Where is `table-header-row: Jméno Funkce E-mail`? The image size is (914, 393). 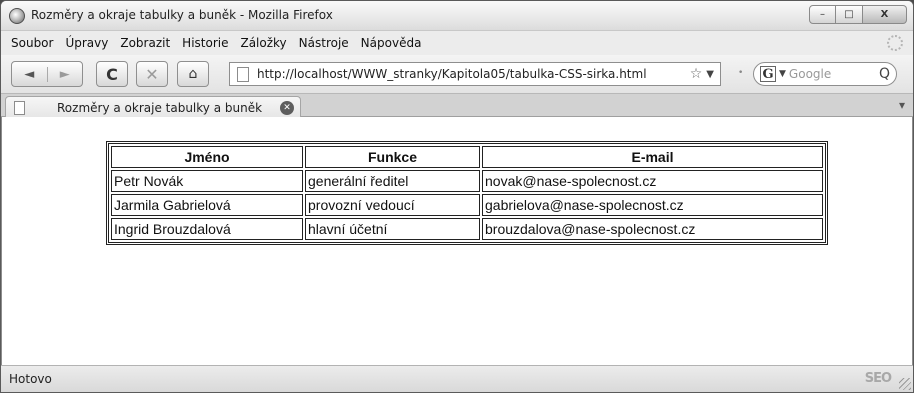 table-header-row: Jméno Funkce E-mail is located at coordinates (467, 157).